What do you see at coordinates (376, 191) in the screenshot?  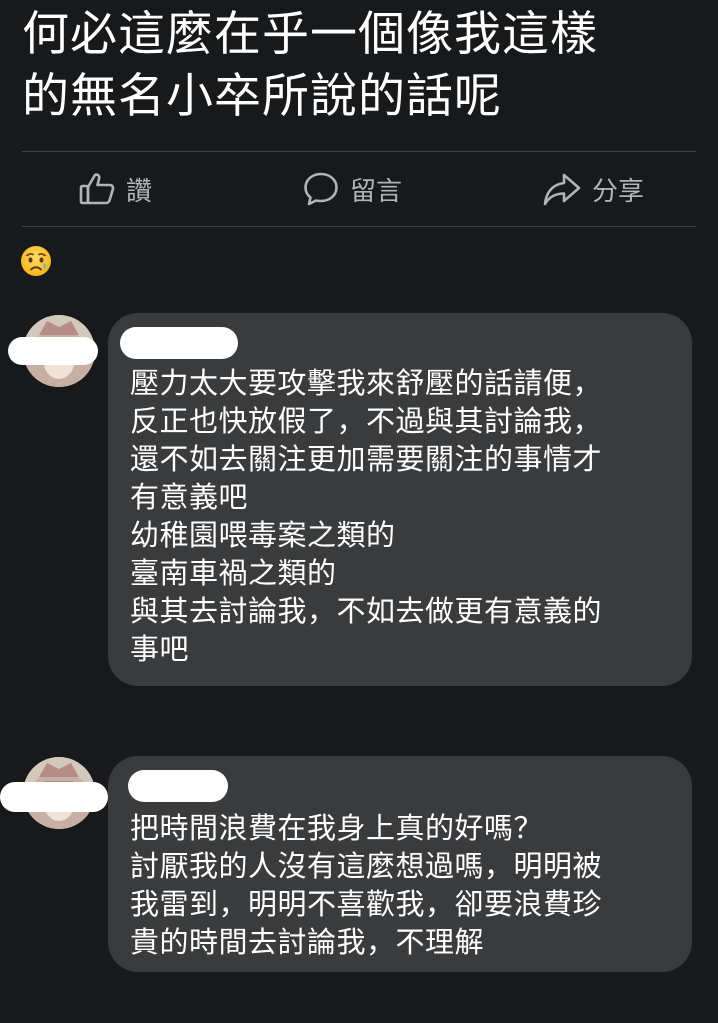 I see `comment-label: 留言` at bounding box center [376, 191].